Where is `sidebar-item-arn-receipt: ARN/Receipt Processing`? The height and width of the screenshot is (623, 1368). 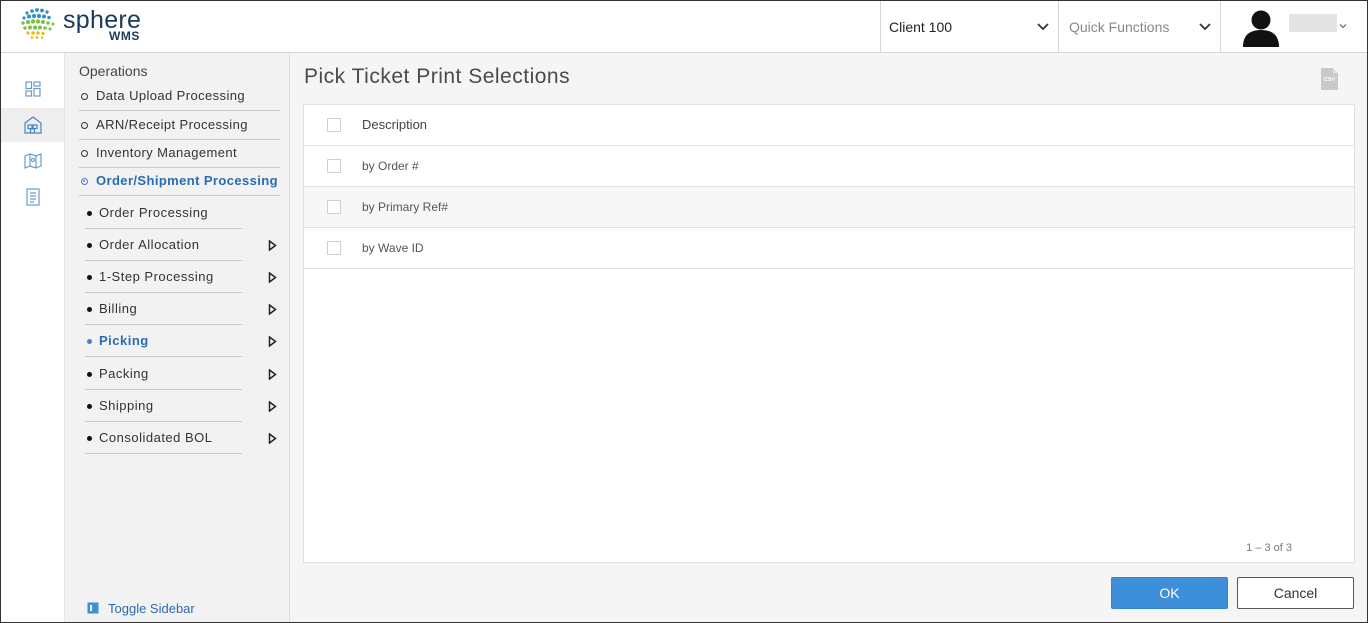 sidebar-item-arn-receipt: ARN/Receipt Processing is located at coordinates (172, 126).